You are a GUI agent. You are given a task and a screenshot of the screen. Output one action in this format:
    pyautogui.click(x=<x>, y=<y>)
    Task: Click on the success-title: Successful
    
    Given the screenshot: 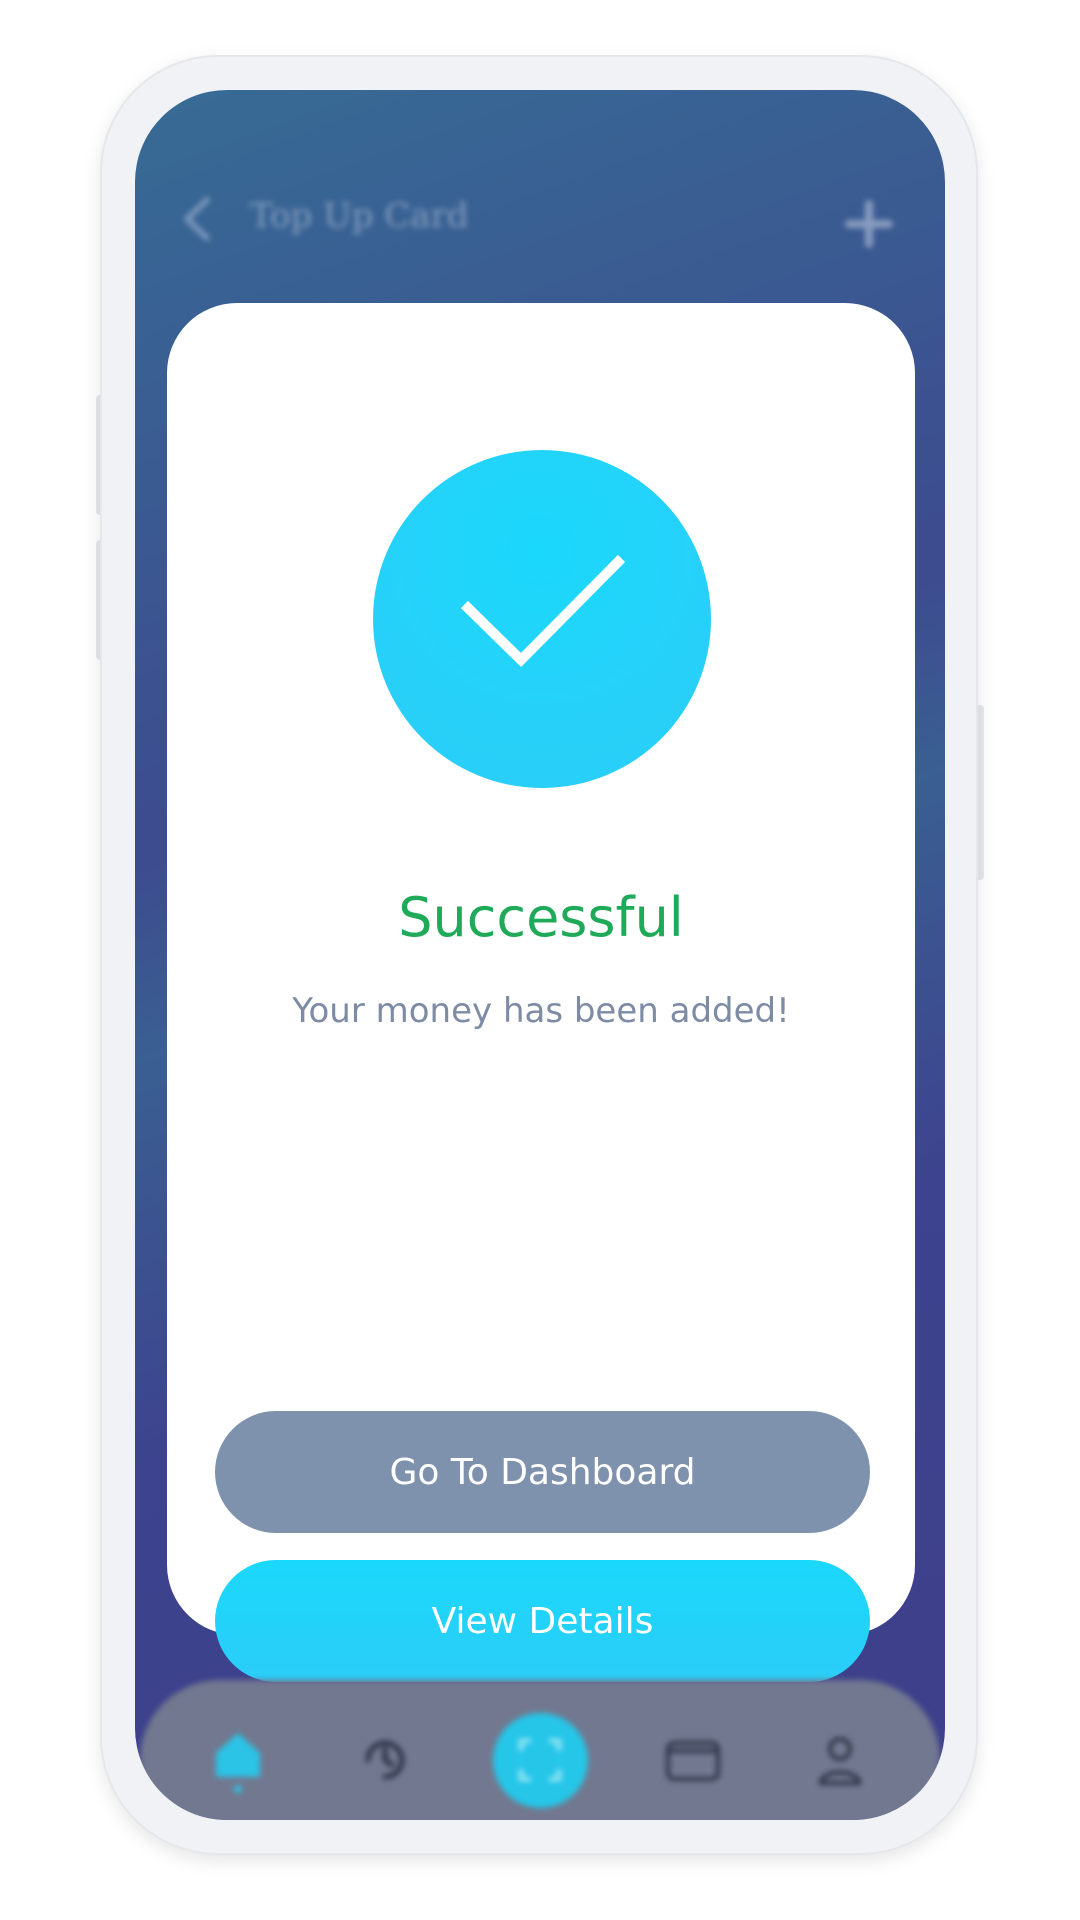 What is the action you would take?
    pyautogui.click(x=541, y=917)
    